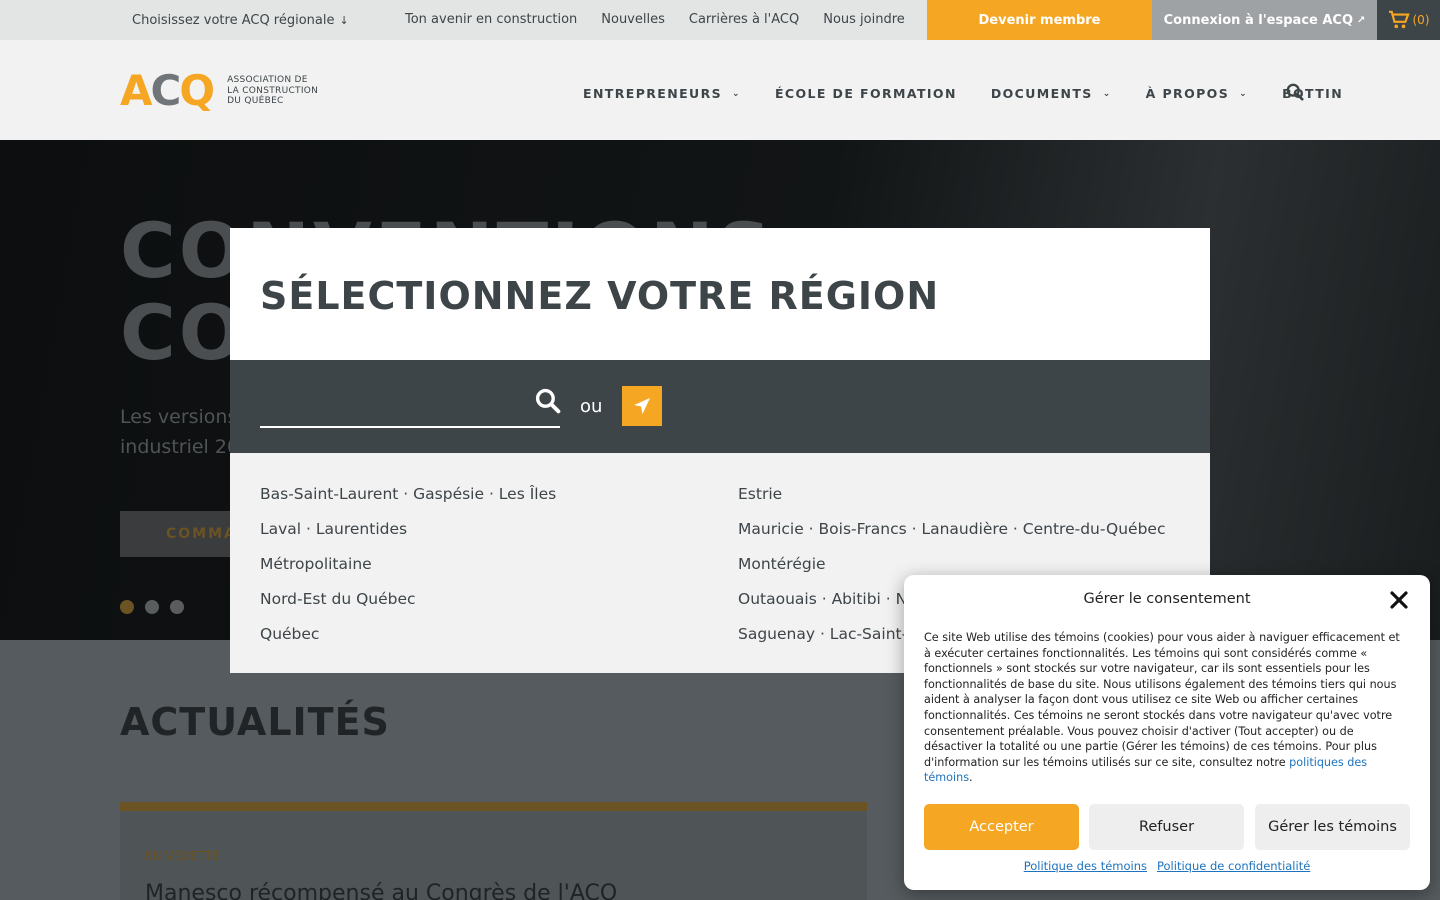 The width and height of the screenshot is (1440, 900). I want to click on cart-button: (0), so click(1408, 20).